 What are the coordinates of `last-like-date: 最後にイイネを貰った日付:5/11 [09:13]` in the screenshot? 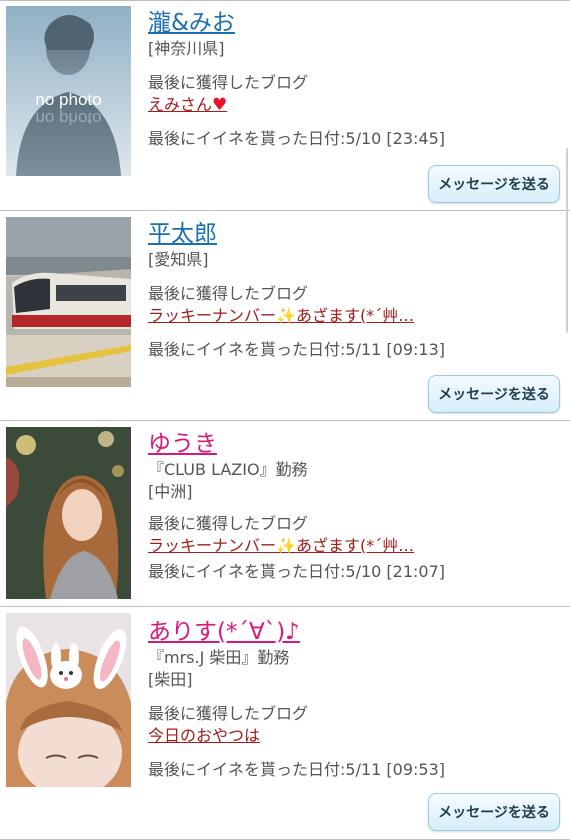 It's located at (297, 349).